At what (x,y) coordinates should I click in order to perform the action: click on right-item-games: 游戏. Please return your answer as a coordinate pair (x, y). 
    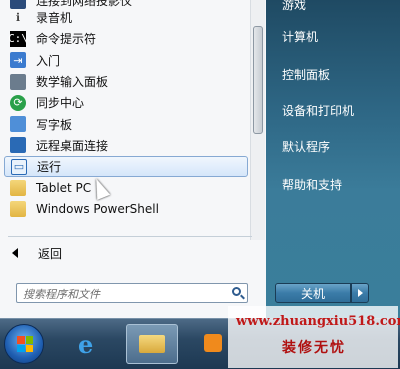
    Looking at the image, I should click on (294, 6).